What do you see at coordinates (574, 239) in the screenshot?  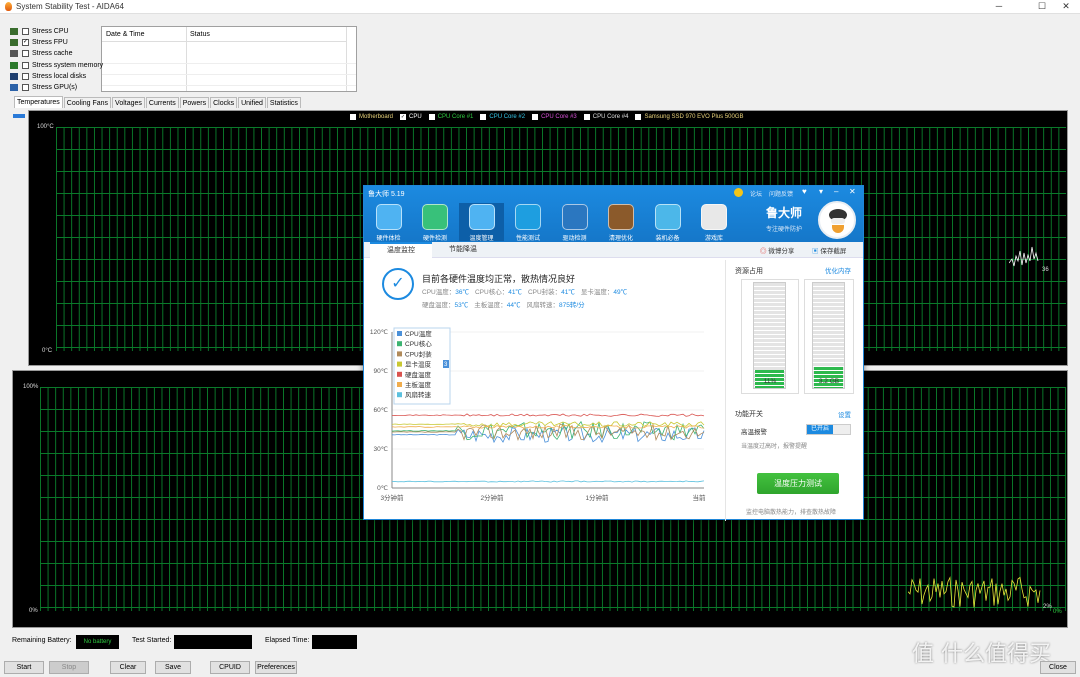 I see `nav-label: 驱动检测` at bounding box center [574, 239].